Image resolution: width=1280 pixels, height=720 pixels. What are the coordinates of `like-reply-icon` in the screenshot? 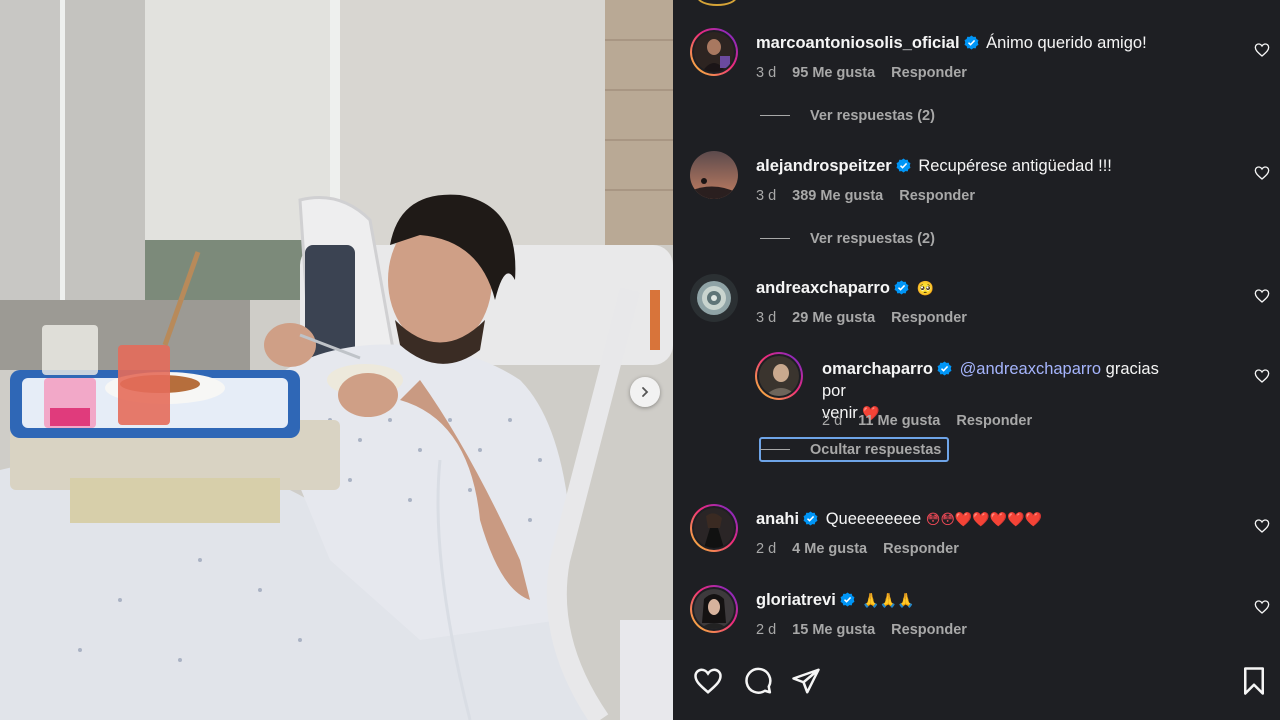 It's located at (1262, 376).